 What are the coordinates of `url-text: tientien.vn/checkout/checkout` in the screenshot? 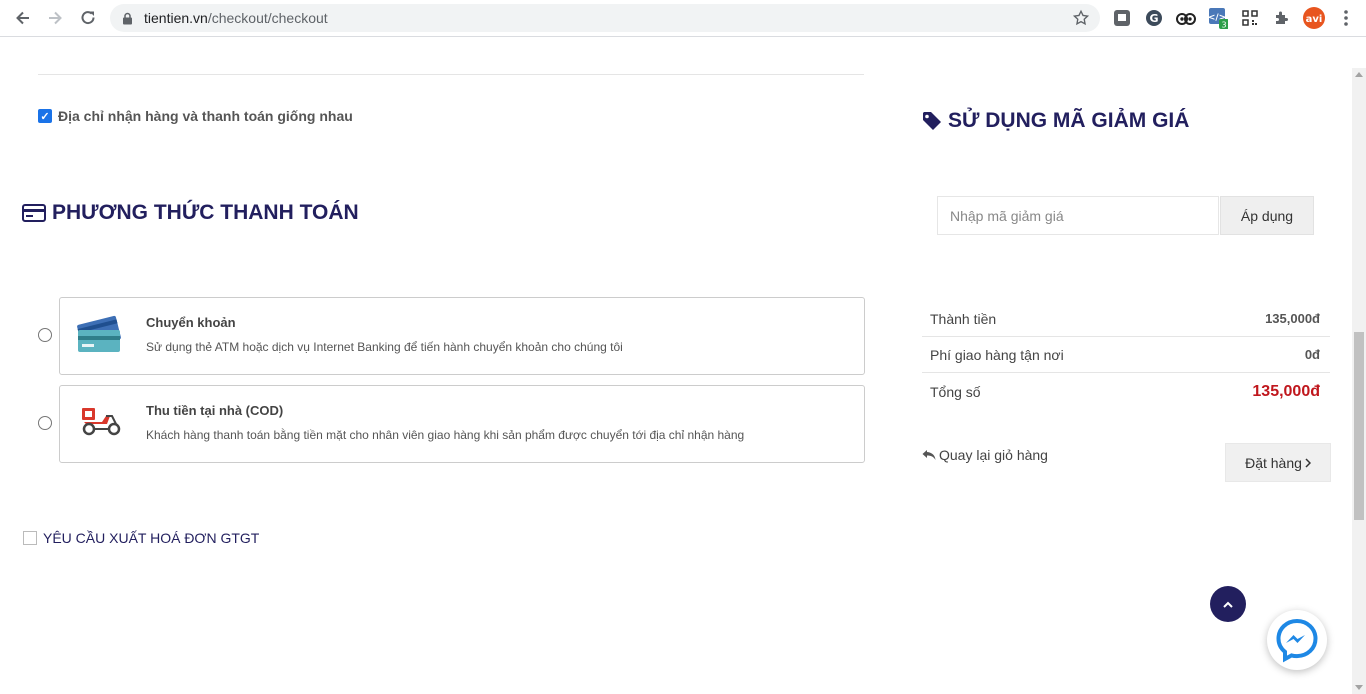 It's located at (236, 18).